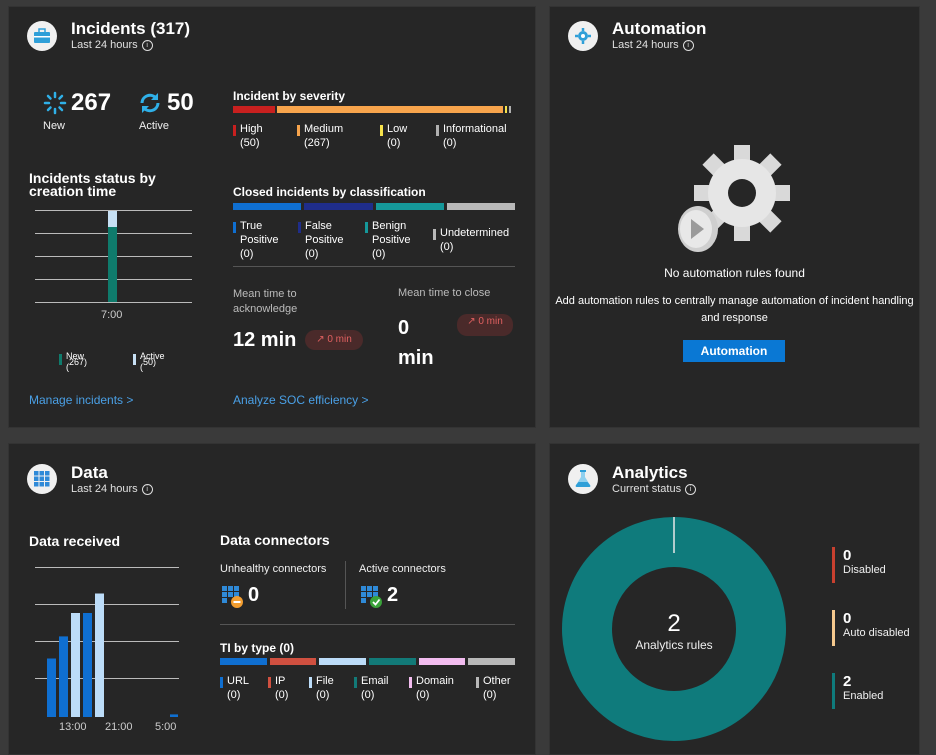 This screenshot has width=936, height=755. I want to click on classification-bar-false-positive, so click(338, 206).